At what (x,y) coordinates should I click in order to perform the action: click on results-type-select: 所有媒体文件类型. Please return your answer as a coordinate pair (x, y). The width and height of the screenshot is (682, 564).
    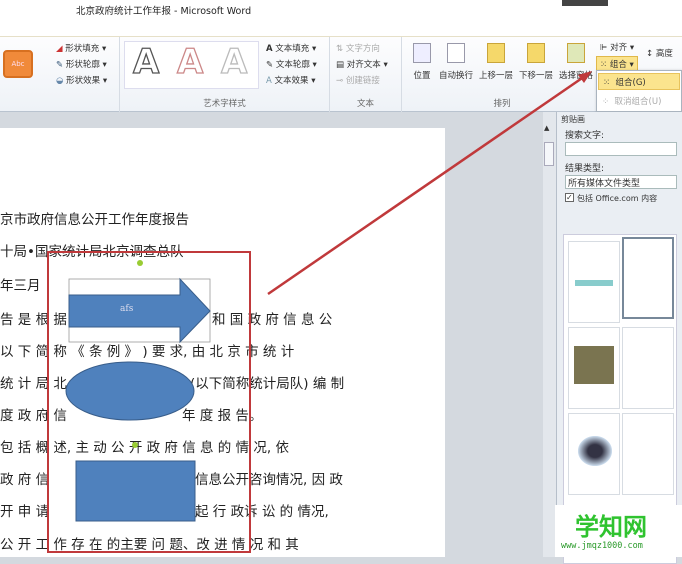
    Looking at the image, I should click on (621, 182).